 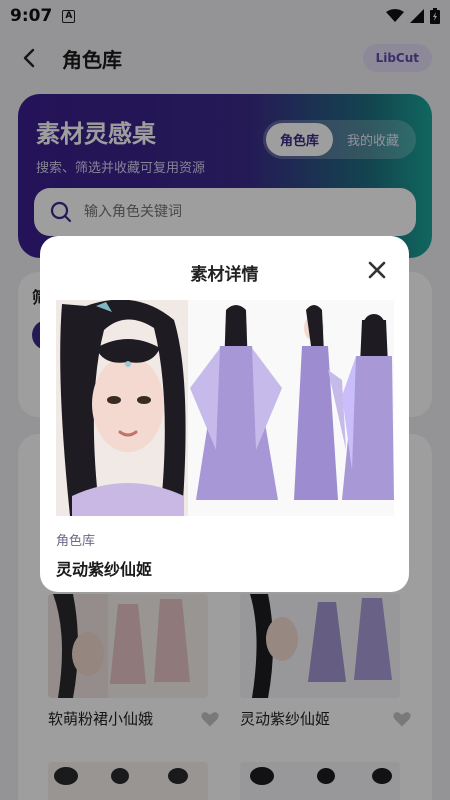 What do you see at coordinates (104, 569) in the screenshot?
I see `modal-asset-name: 灵动紫纱仙姬` at bounding box center [104, 569].